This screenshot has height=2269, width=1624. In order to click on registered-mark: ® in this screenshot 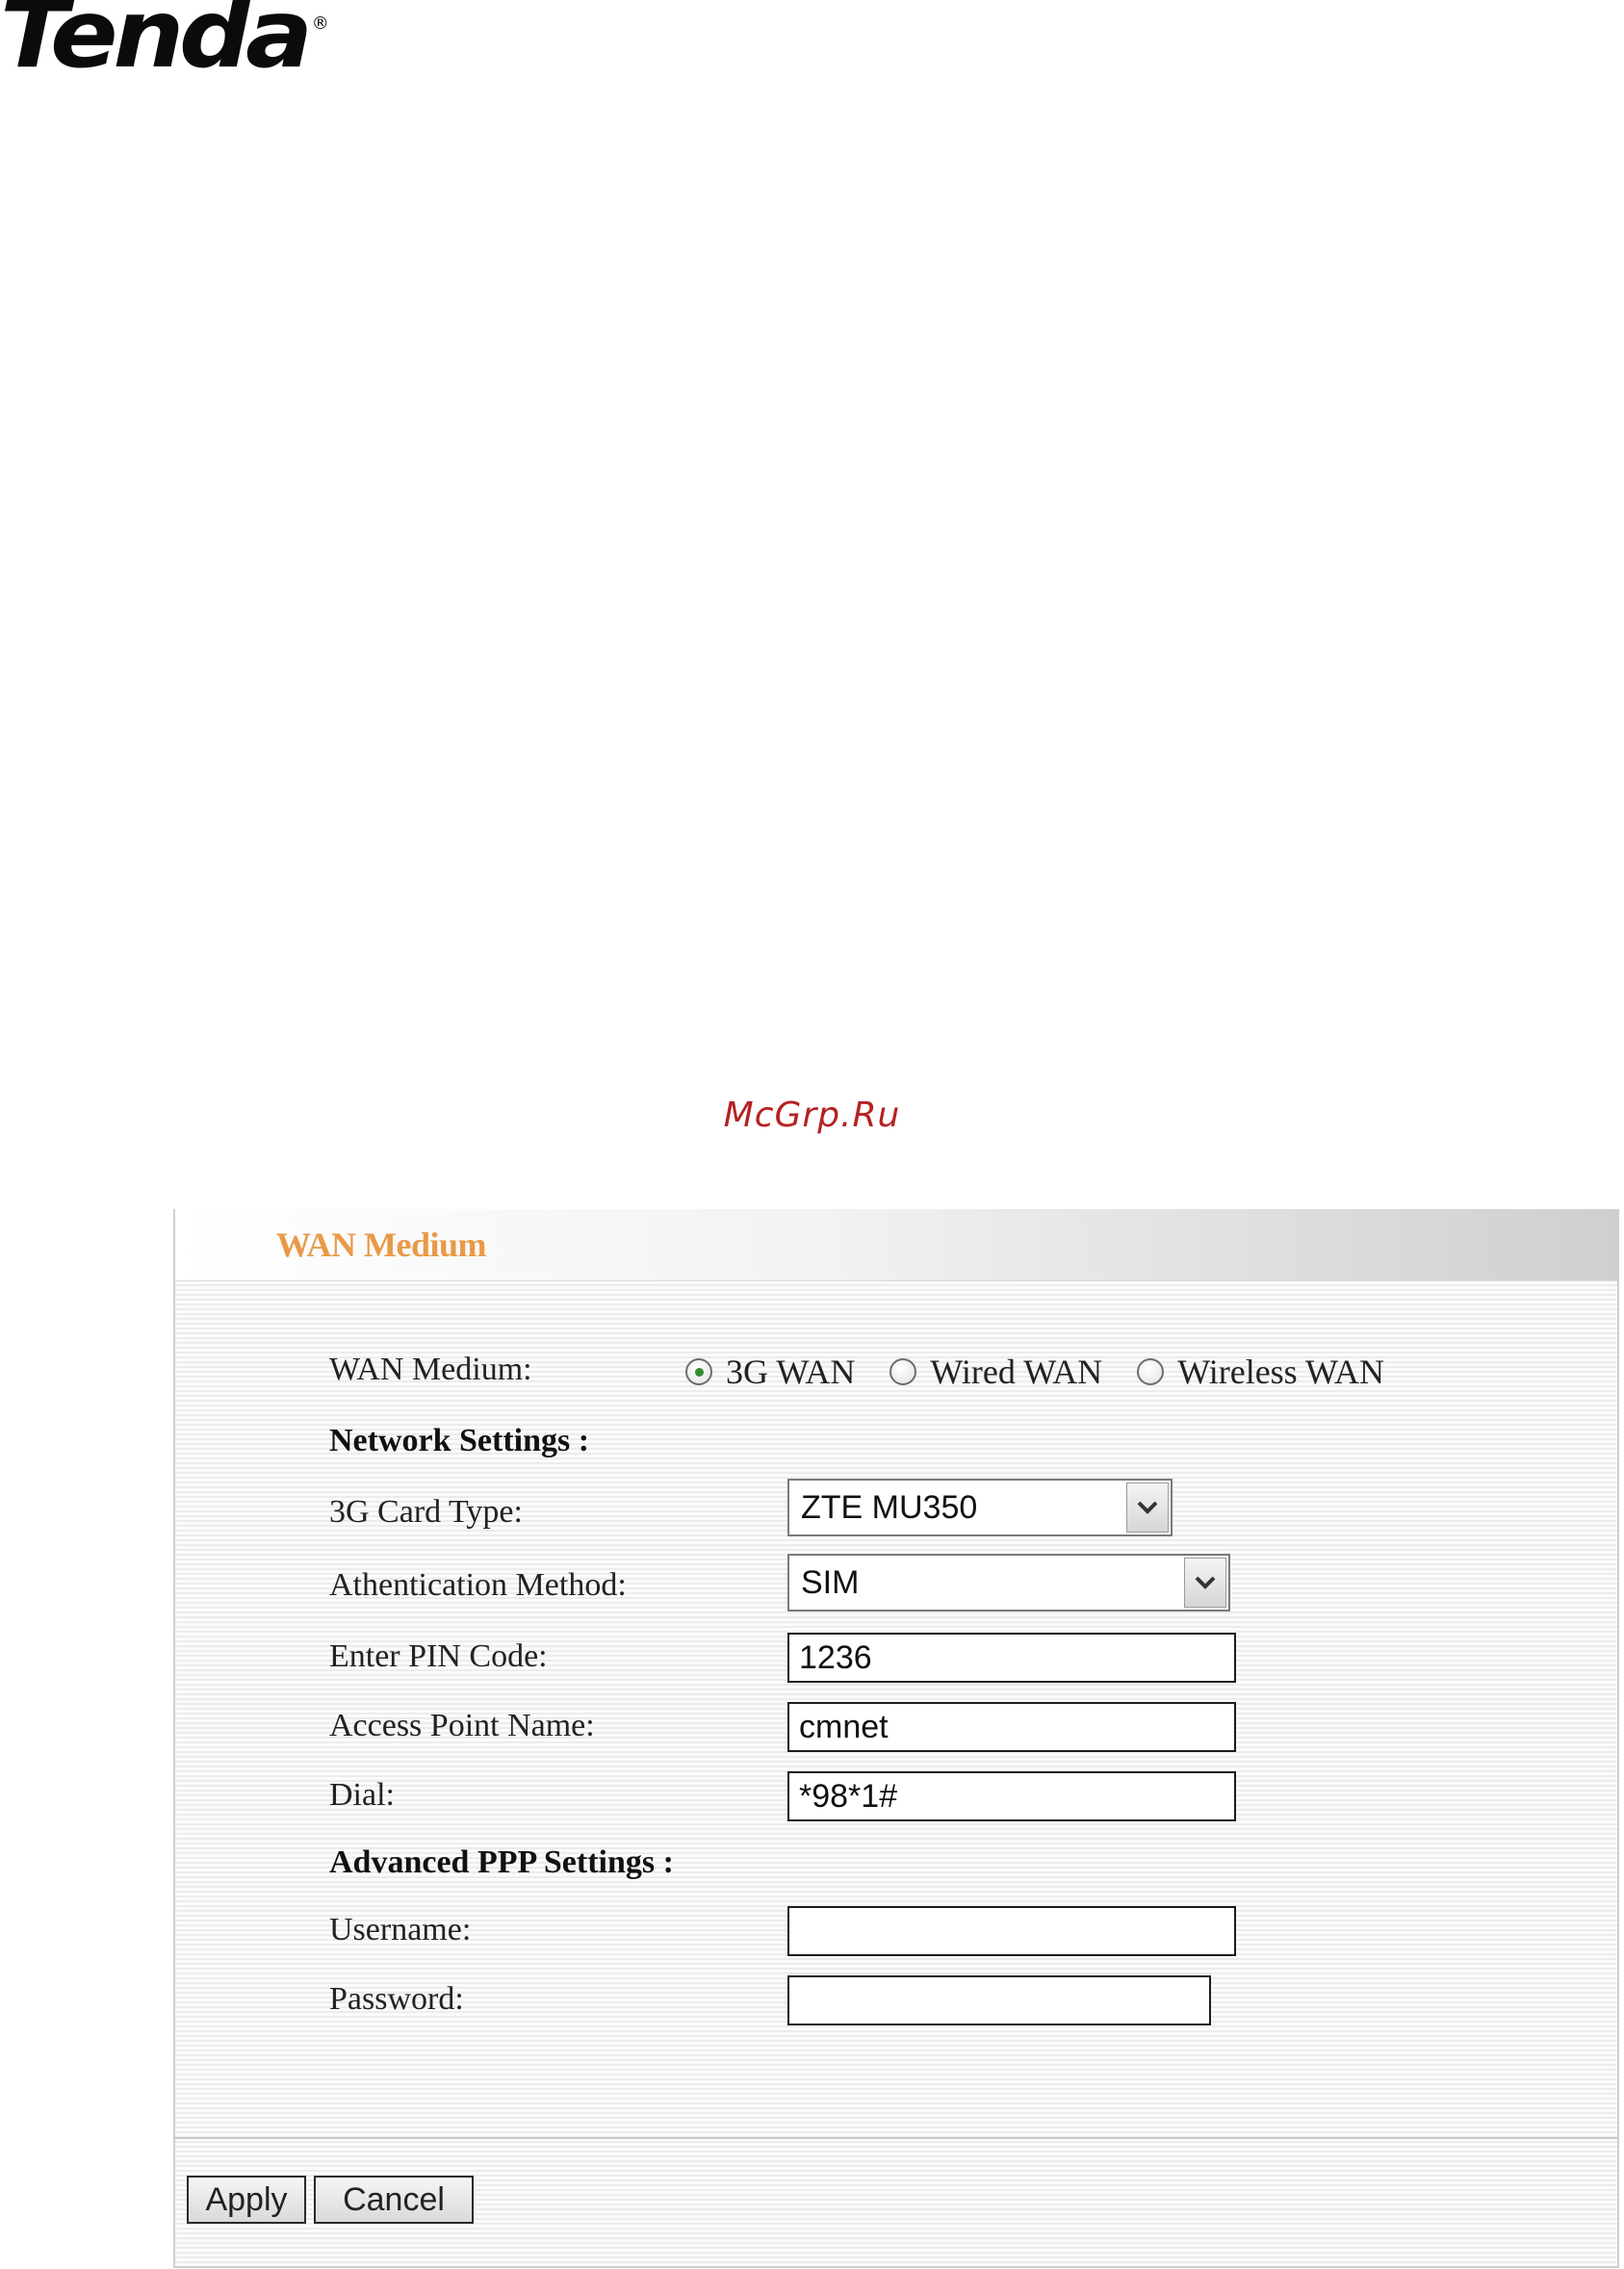, I will do `click(320, 23)`.